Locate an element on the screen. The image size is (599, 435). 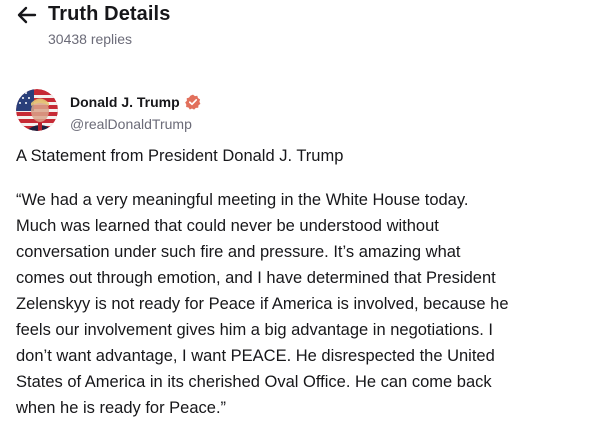
page-header: Truth Details 30438 replies is located at coordinates (299, 30).